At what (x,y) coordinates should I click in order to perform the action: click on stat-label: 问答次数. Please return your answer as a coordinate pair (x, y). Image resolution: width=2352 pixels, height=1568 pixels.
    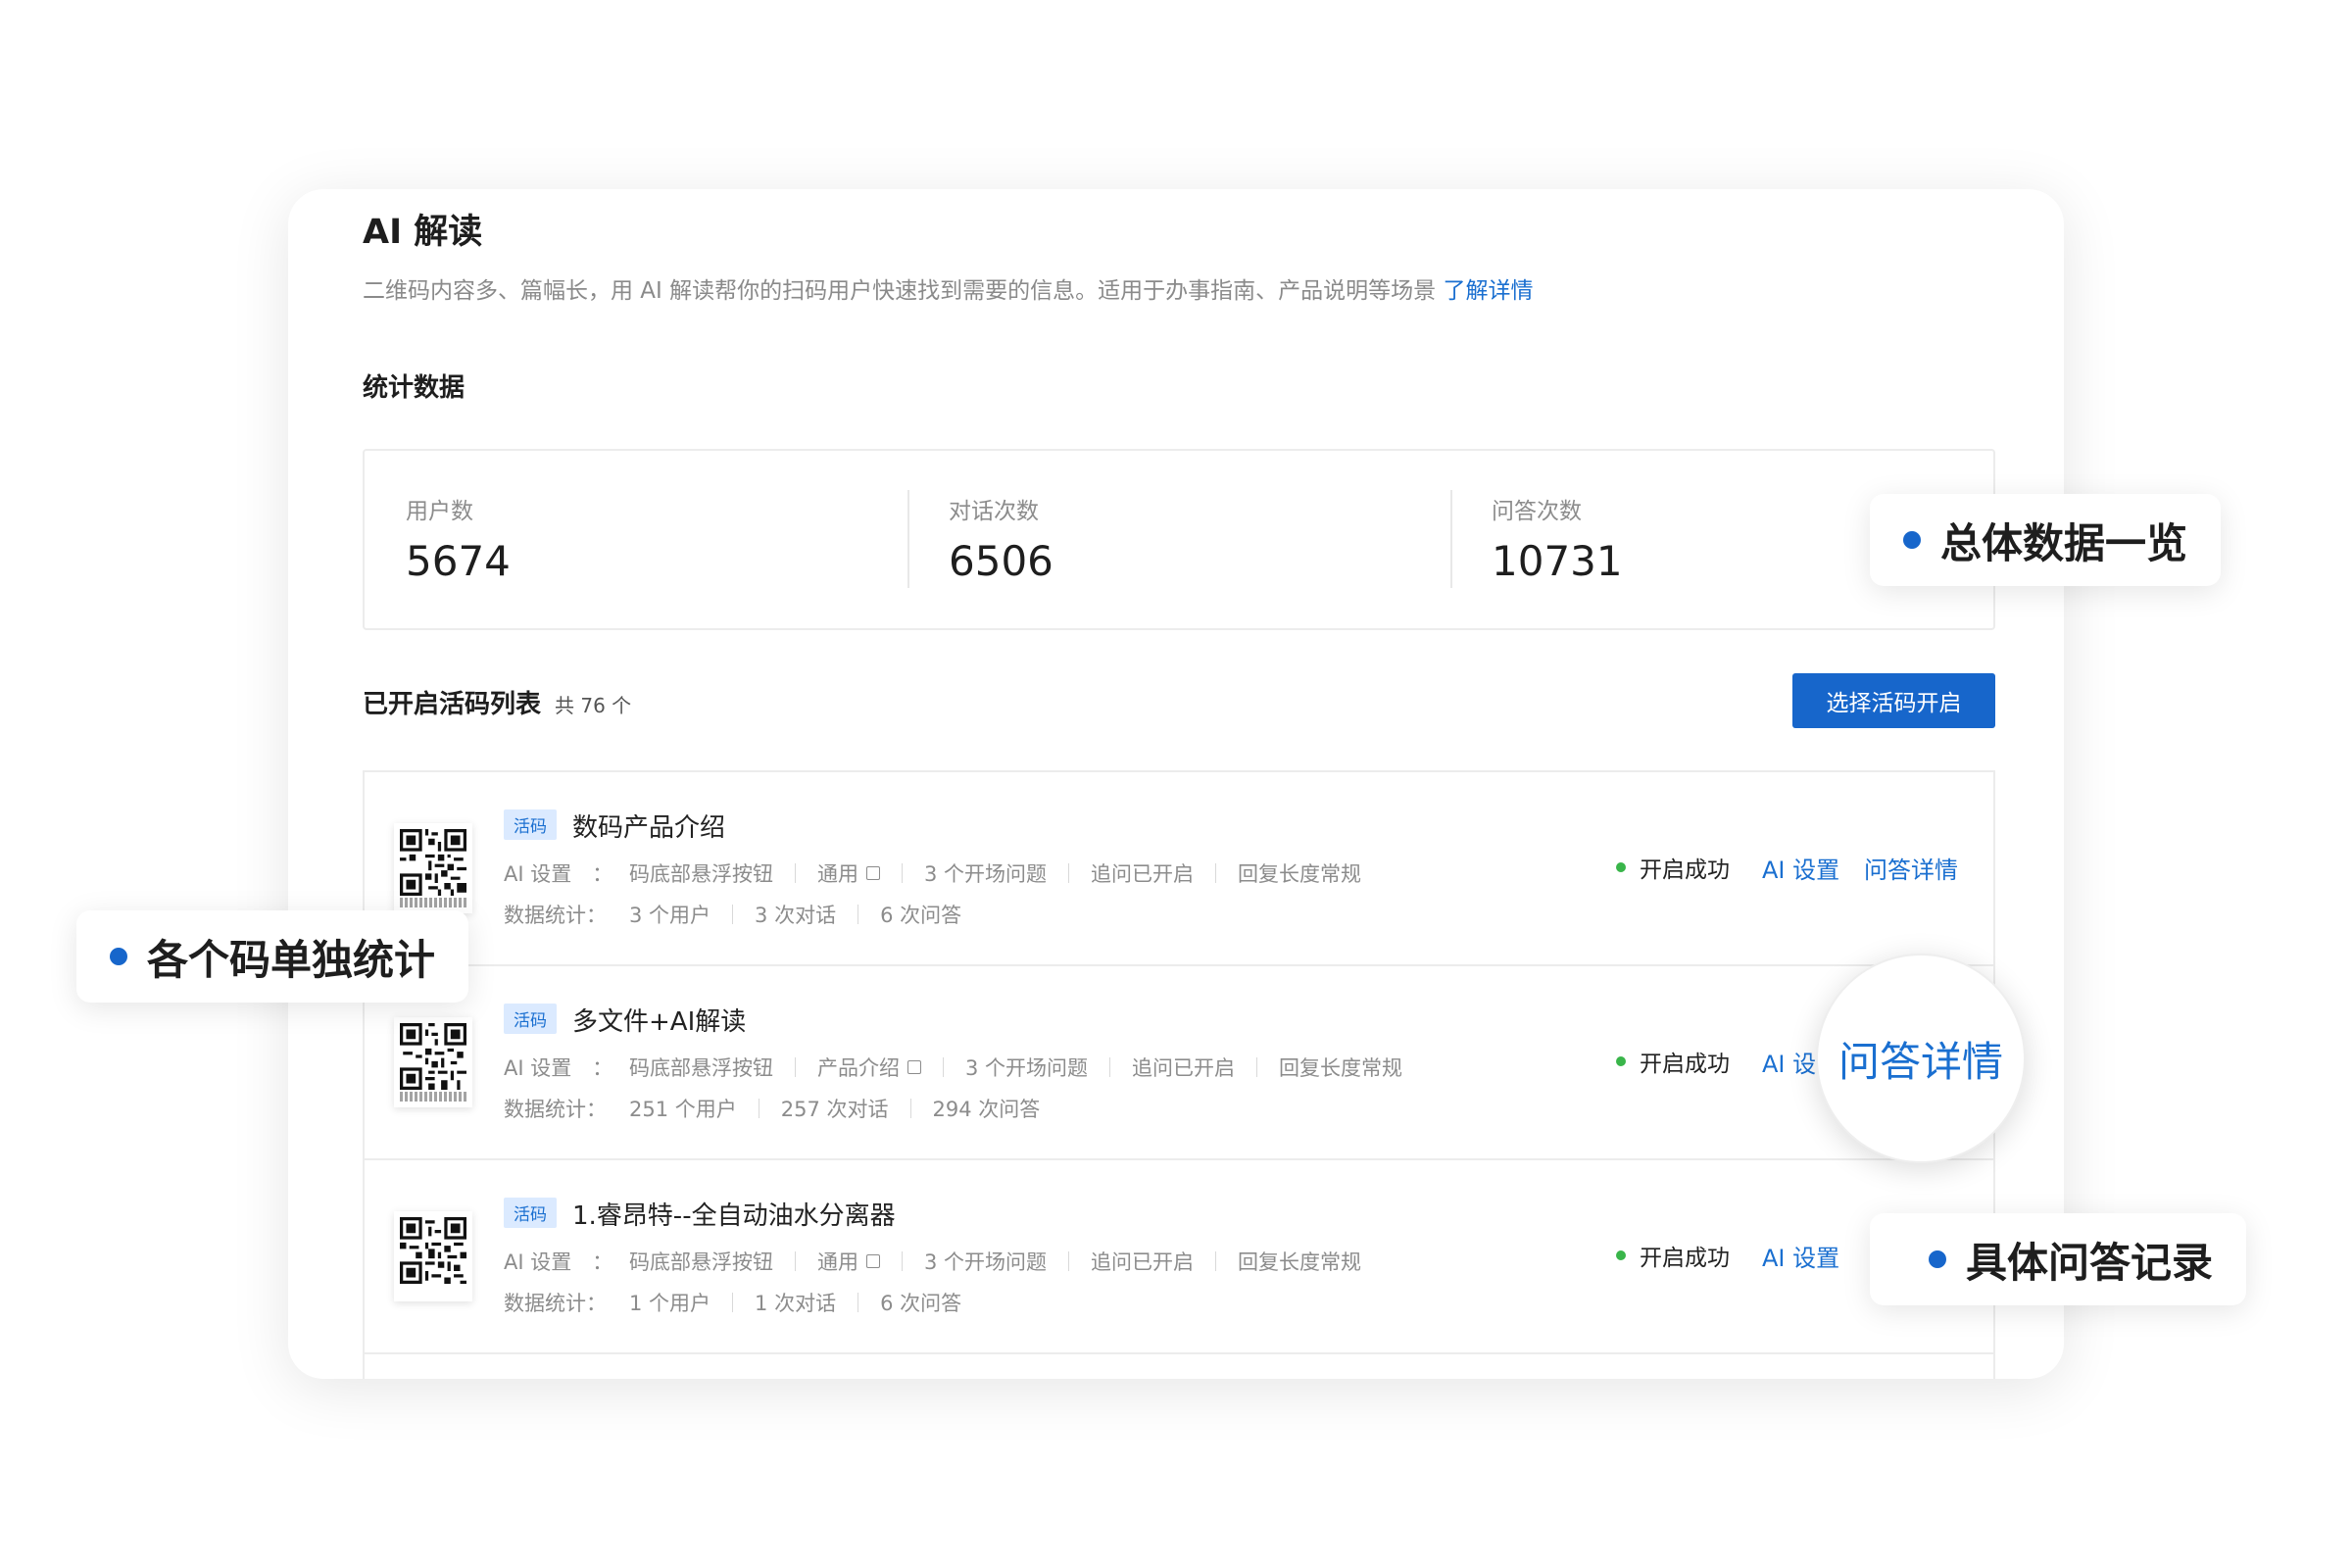
    Looking at the image, I should click on (1537, 511).